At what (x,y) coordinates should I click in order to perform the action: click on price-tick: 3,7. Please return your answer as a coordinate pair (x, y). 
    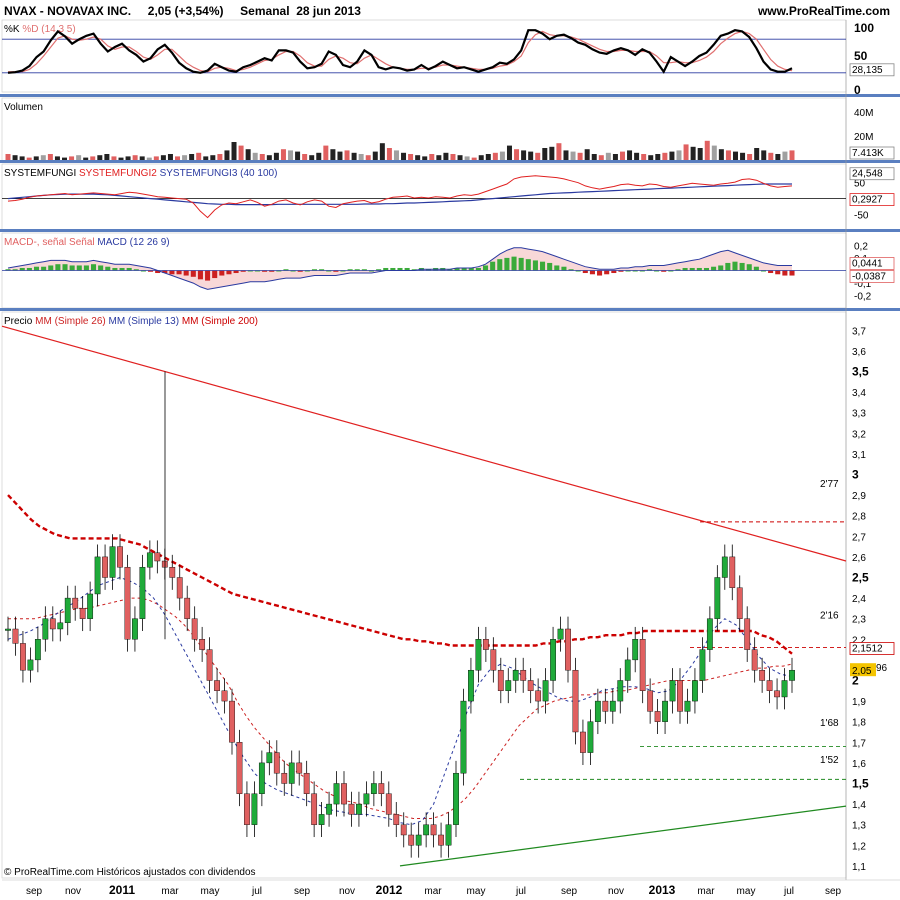
    Looking at the image, I should click on (859, 331).